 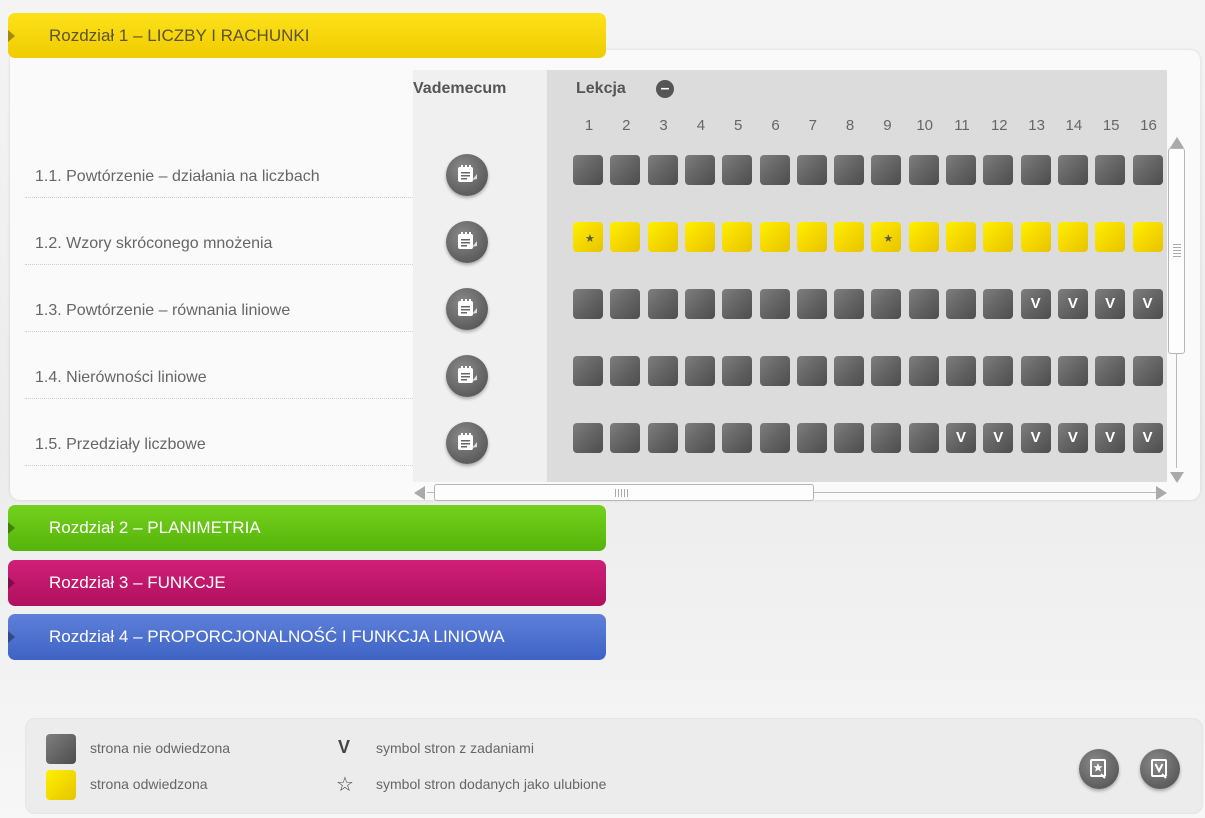 I want to click on chapter-2-header: Rozdział 2 – PLANIMETRIA, so click(x=307, y=528).